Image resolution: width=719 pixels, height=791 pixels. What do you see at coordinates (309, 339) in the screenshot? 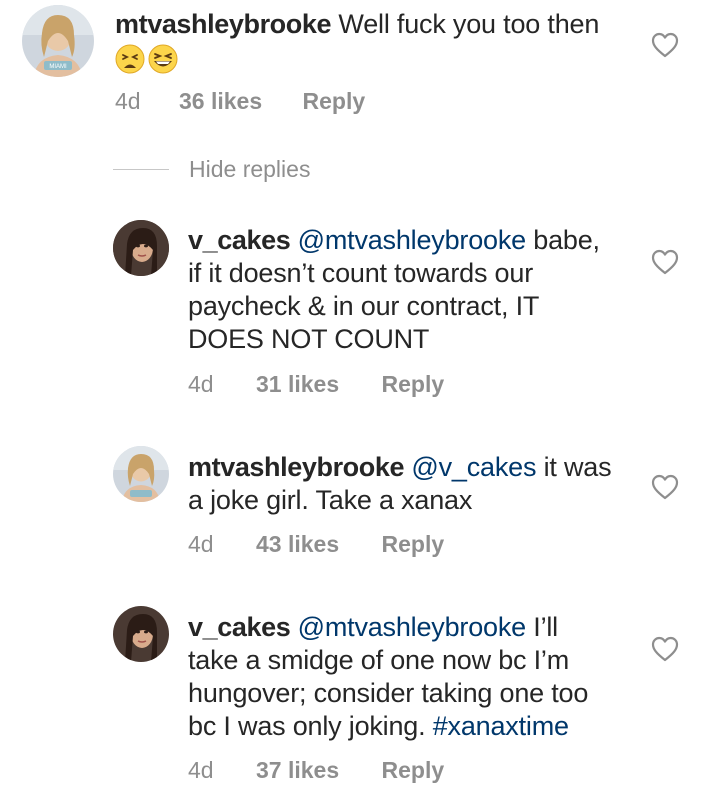
I see `comment-body: DOES NOT COUNT` at bounding box center [309, 339].